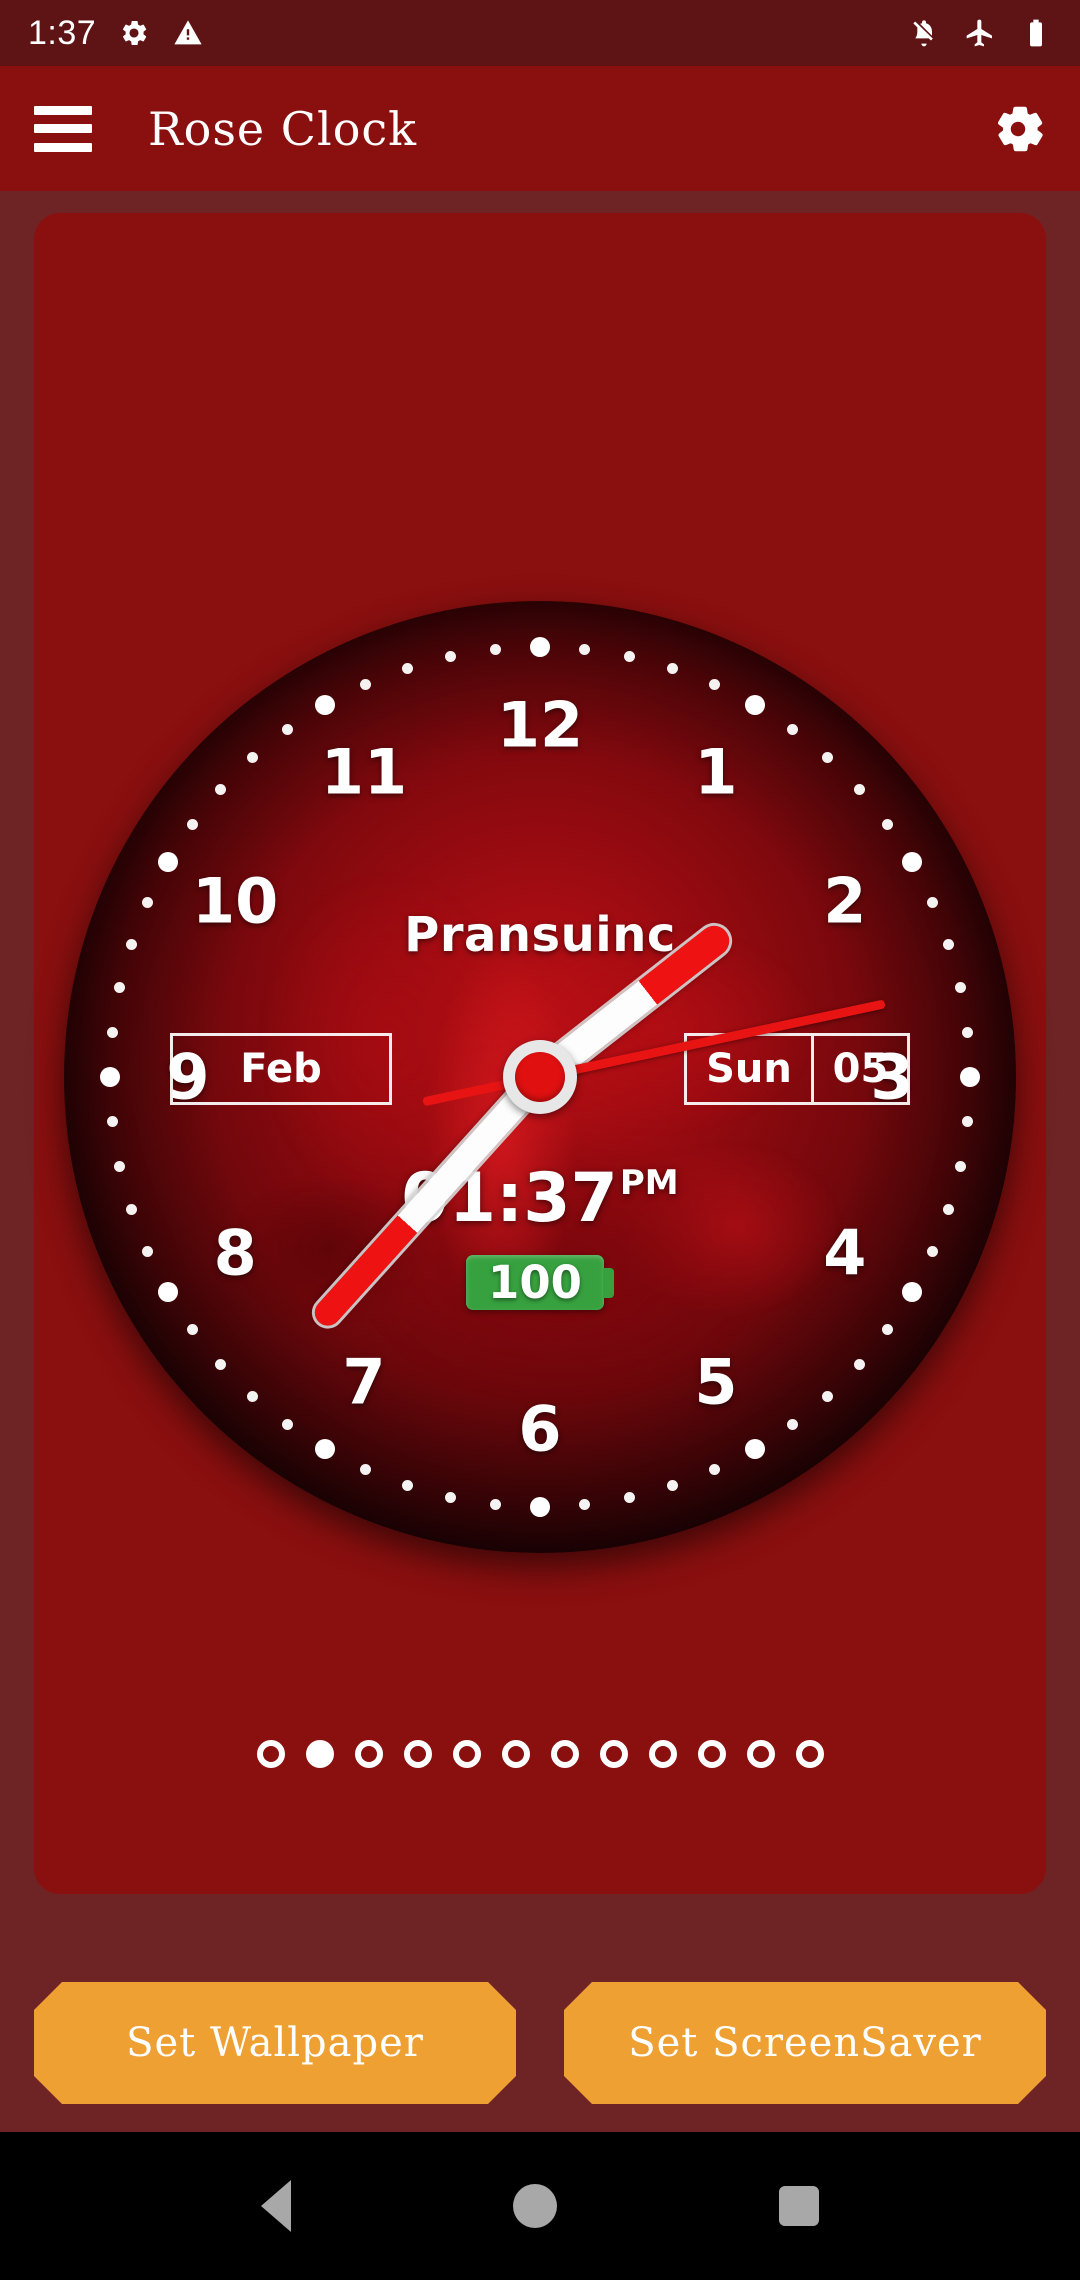 This screenshot has width=1080, height=2280. Describe the element at coordinates (62, 32) in the screenshot. I see `status-bar-clock: 1:37` at that location.